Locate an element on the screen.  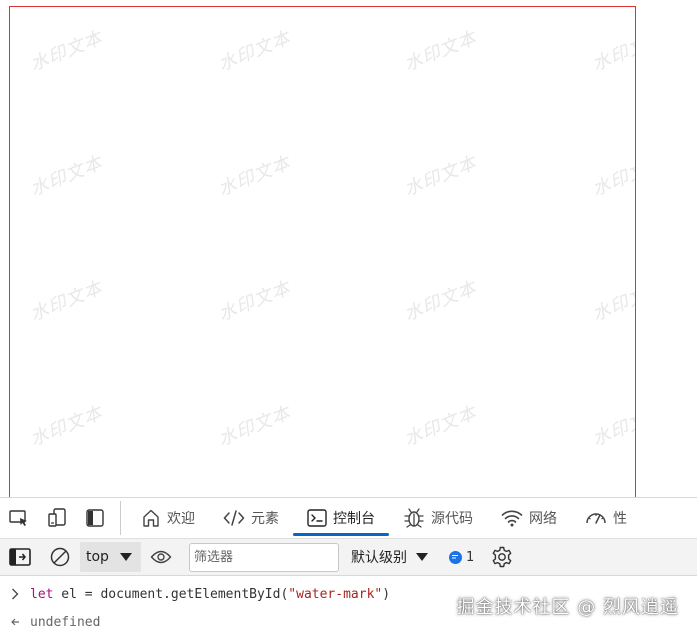
console-toolbar: top 默认级别 1 is located at coordinates (348, 557).